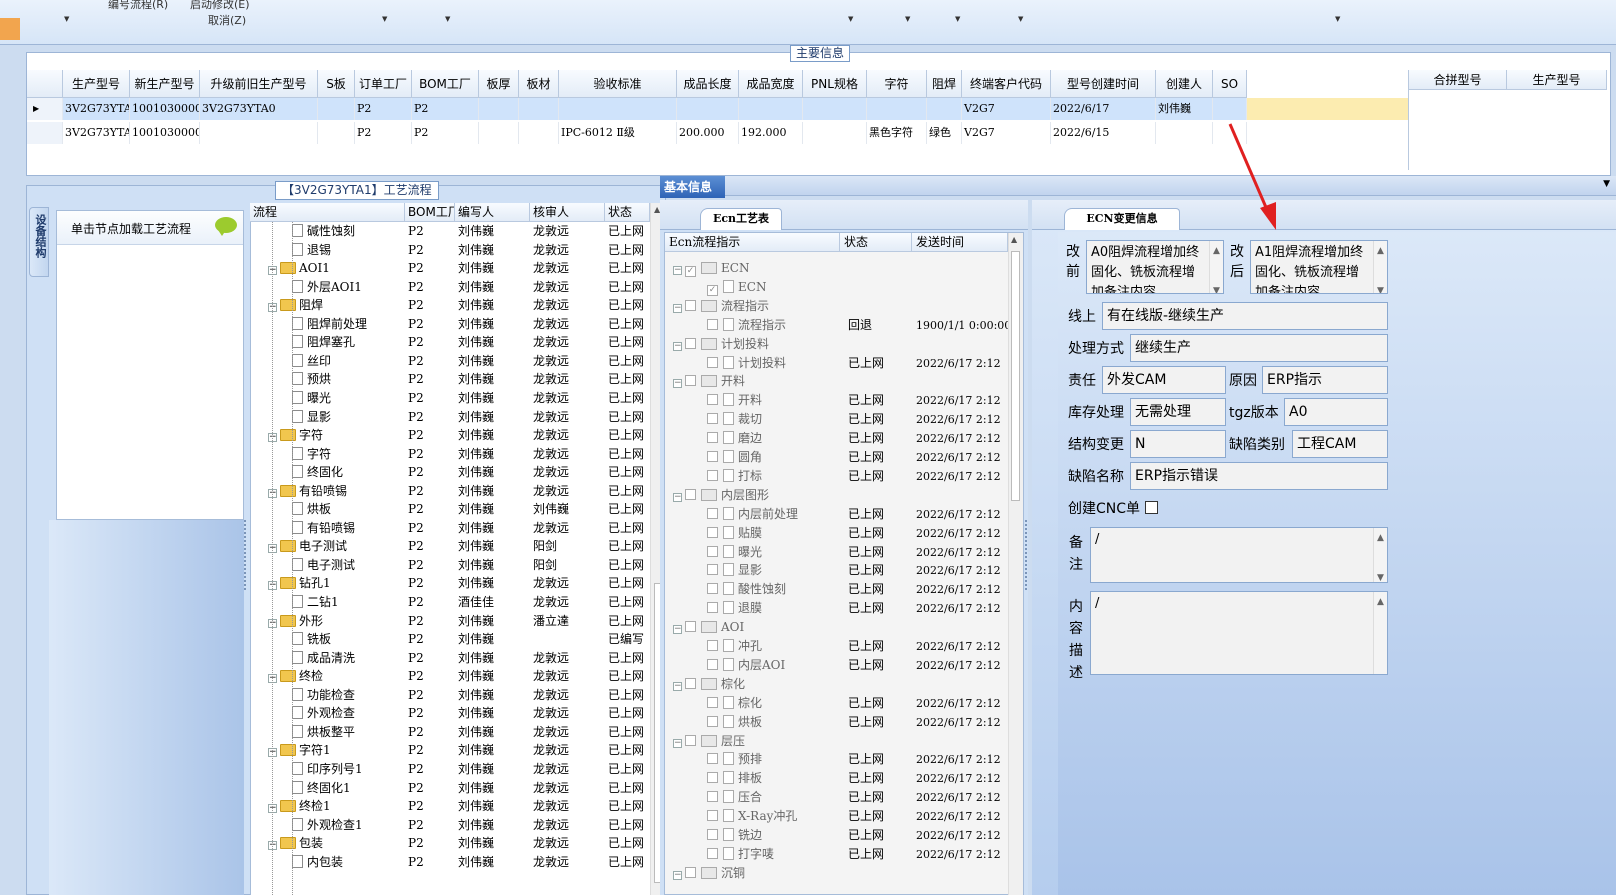 This screenshot has width=1616, height=895. I want to click on ecn-row: 圆角 已上网 2022/6/17 2:12, so click(836, 457).